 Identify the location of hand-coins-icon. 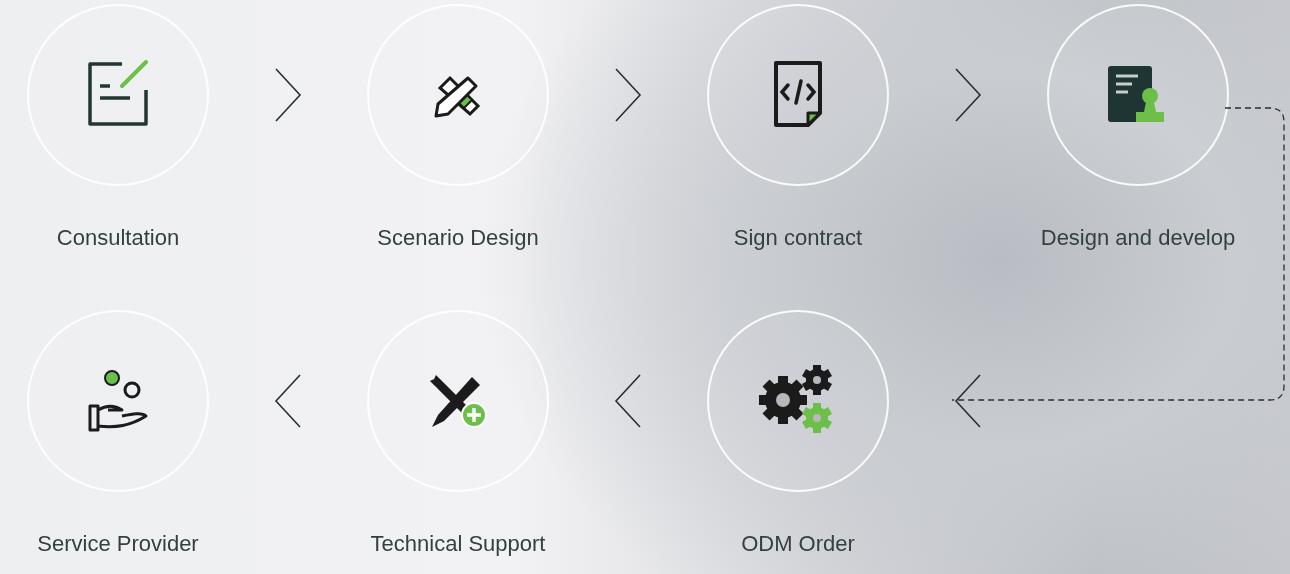
(118, 401).